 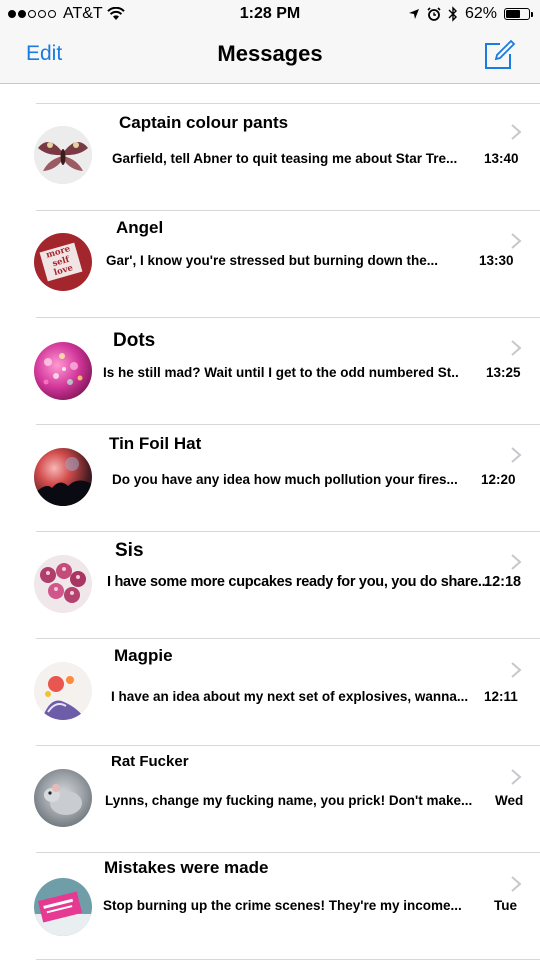 I want to click on avatar-sticker-text: more self love, so click(x=61, y=262).